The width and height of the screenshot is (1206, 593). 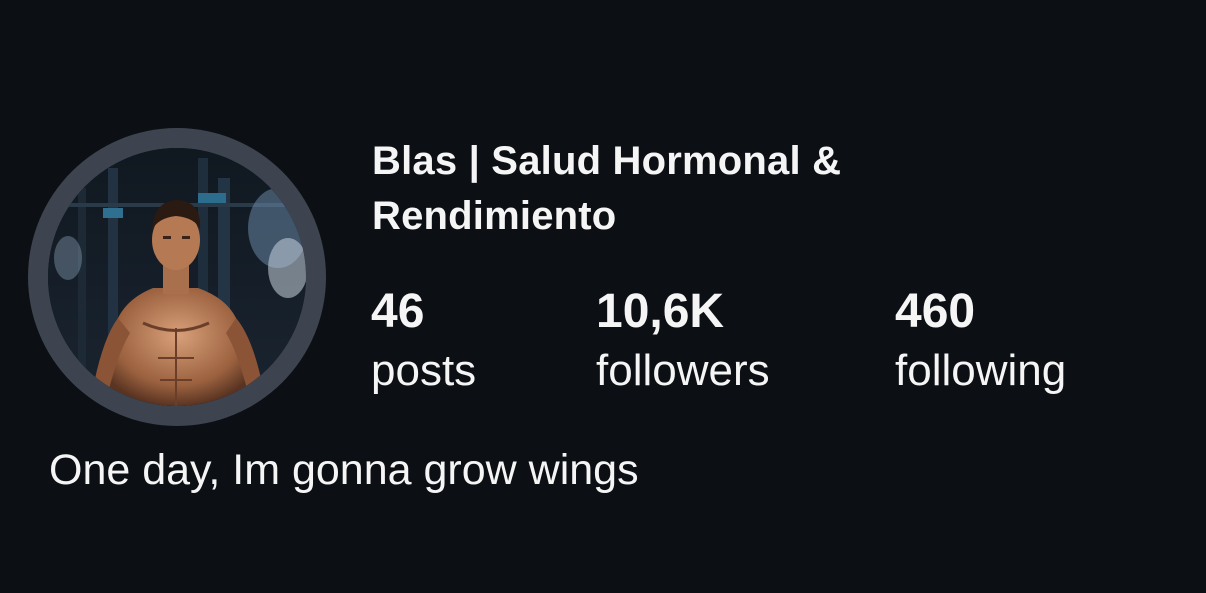 I want to click on posts-stat: 46 posts, so click(x=423, y=343).